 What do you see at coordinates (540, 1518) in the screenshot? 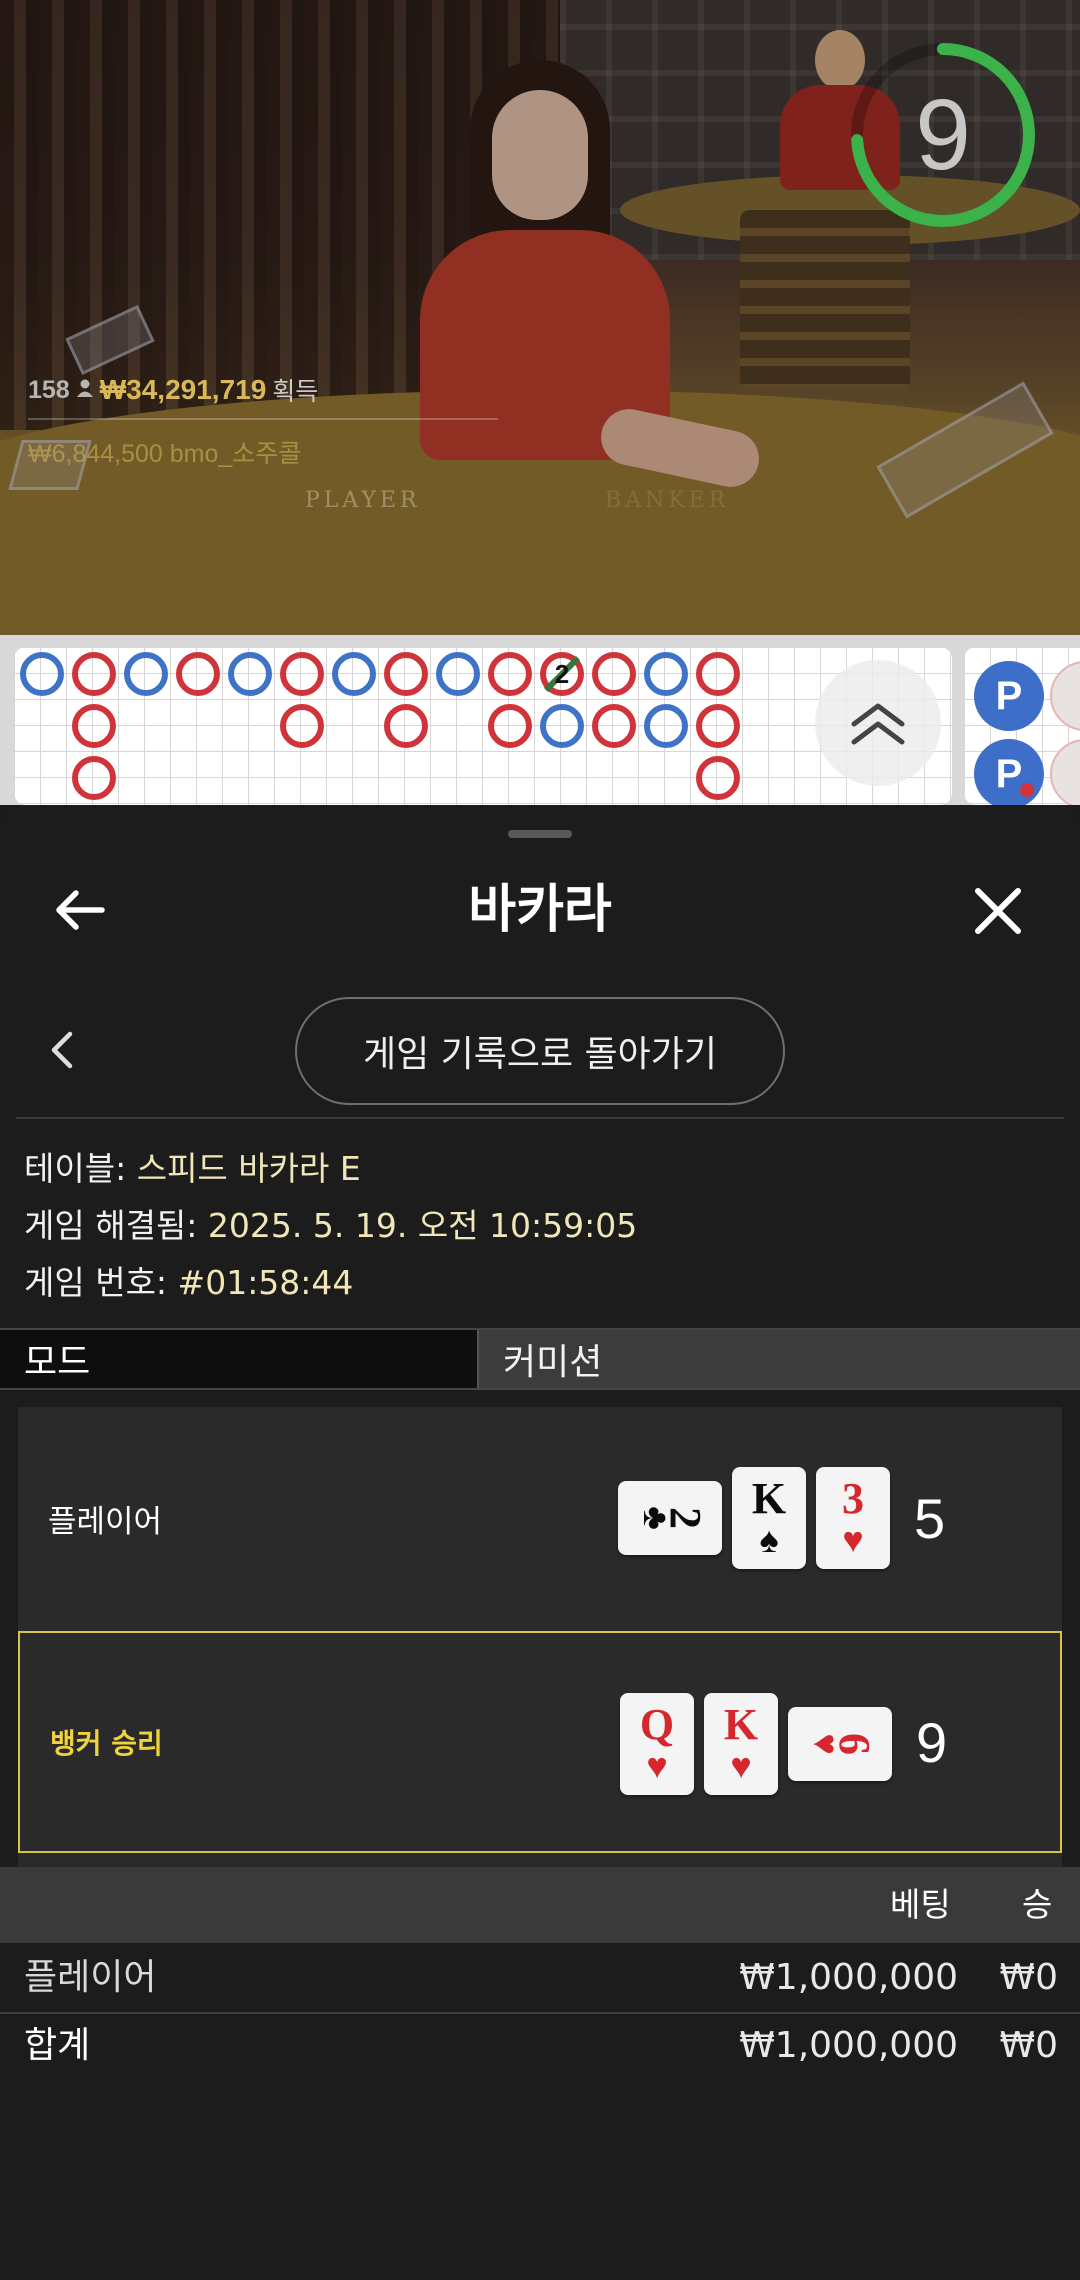
I see `player-hand: 플레이어 ♣ 2 K ♠ 3 ♥ 5` at bounding box center [540, 1518].